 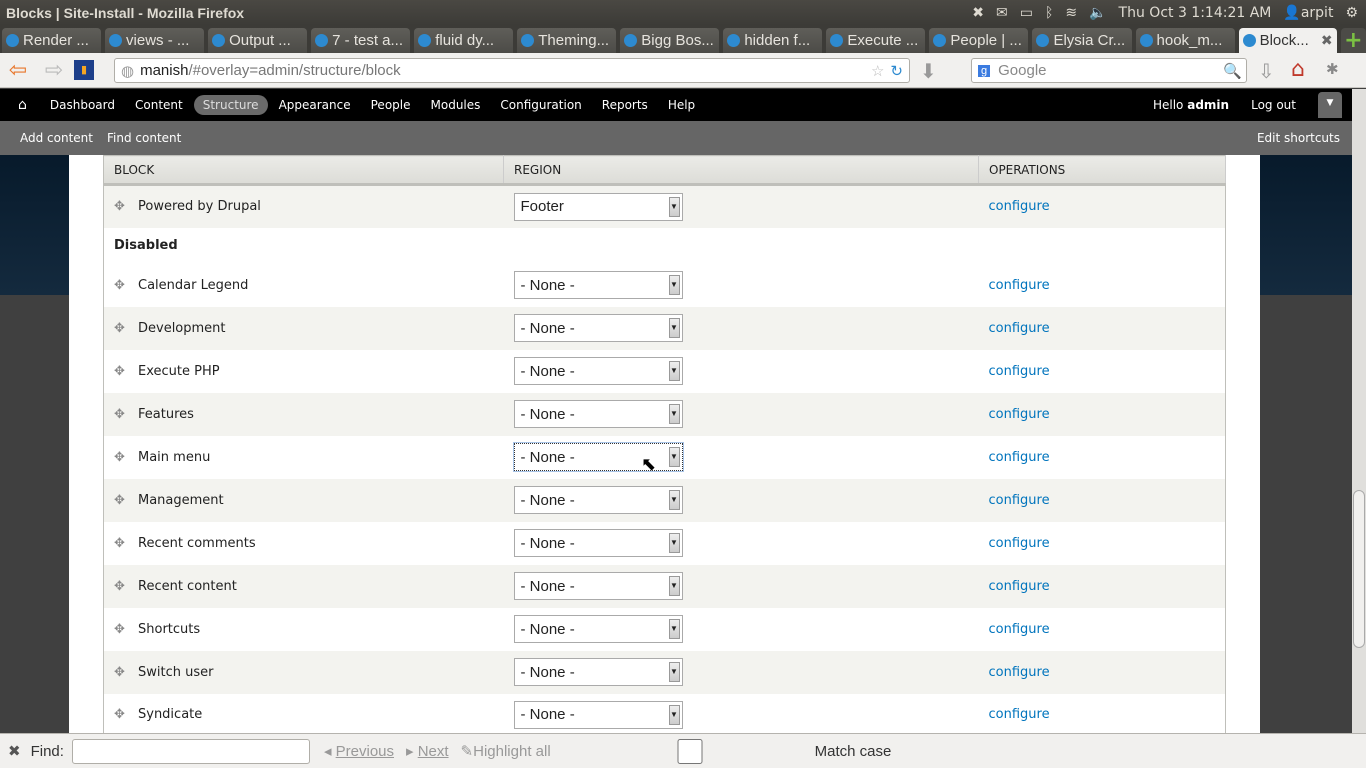 What do you see at coordinates (681, 105) in the screenshot?
I see `admin-menu-help: Help` at bounding box center [681, 105].